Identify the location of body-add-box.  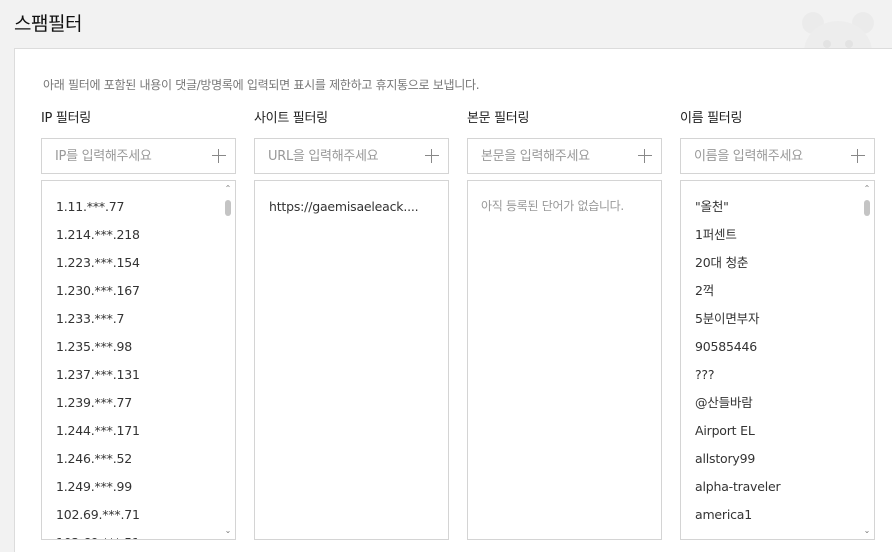
(564, 156).